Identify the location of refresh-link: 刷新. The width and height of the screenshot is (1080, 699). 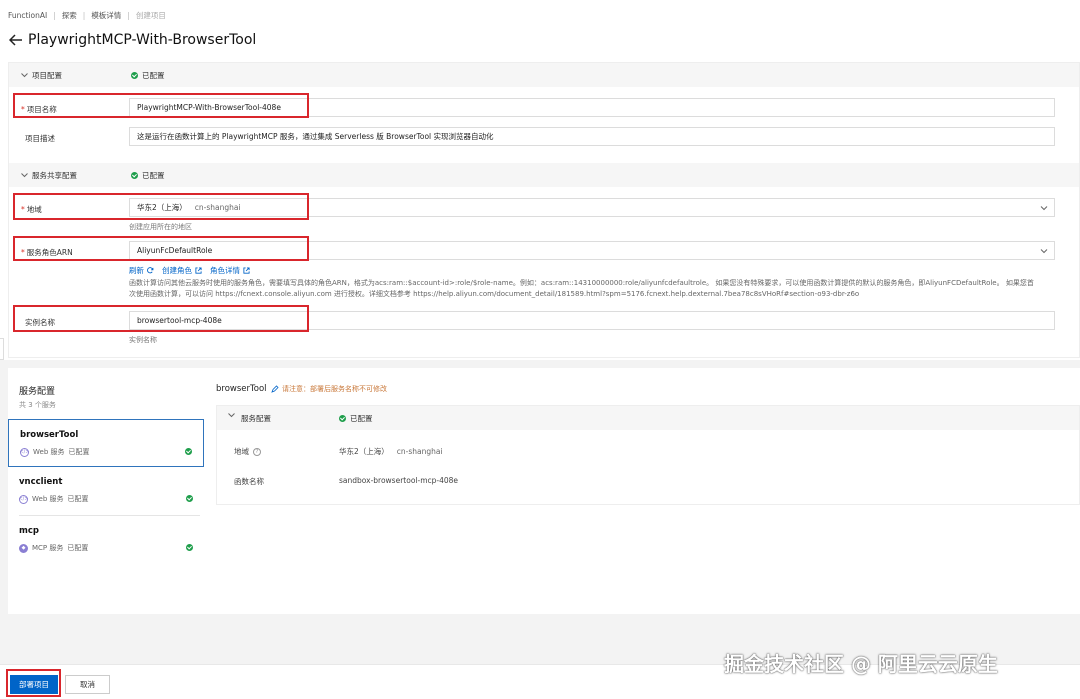
(141, 270).